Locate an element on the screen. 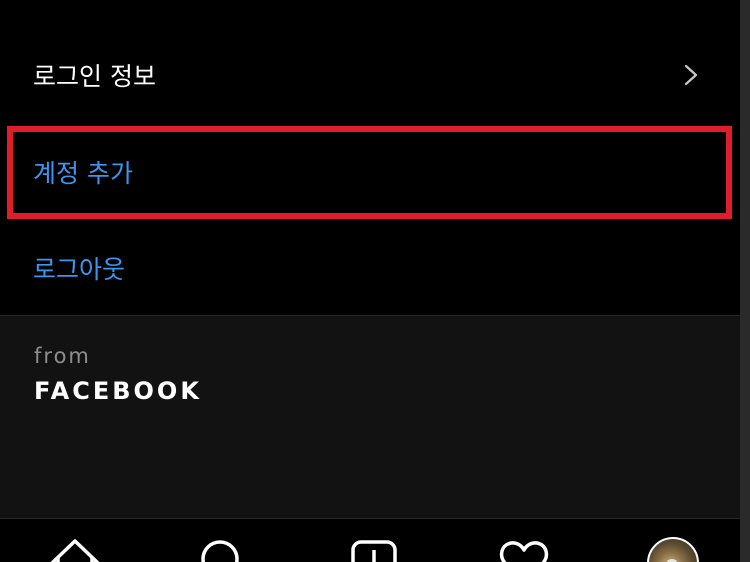  tab-new-post is located at coordinates (374, 549).